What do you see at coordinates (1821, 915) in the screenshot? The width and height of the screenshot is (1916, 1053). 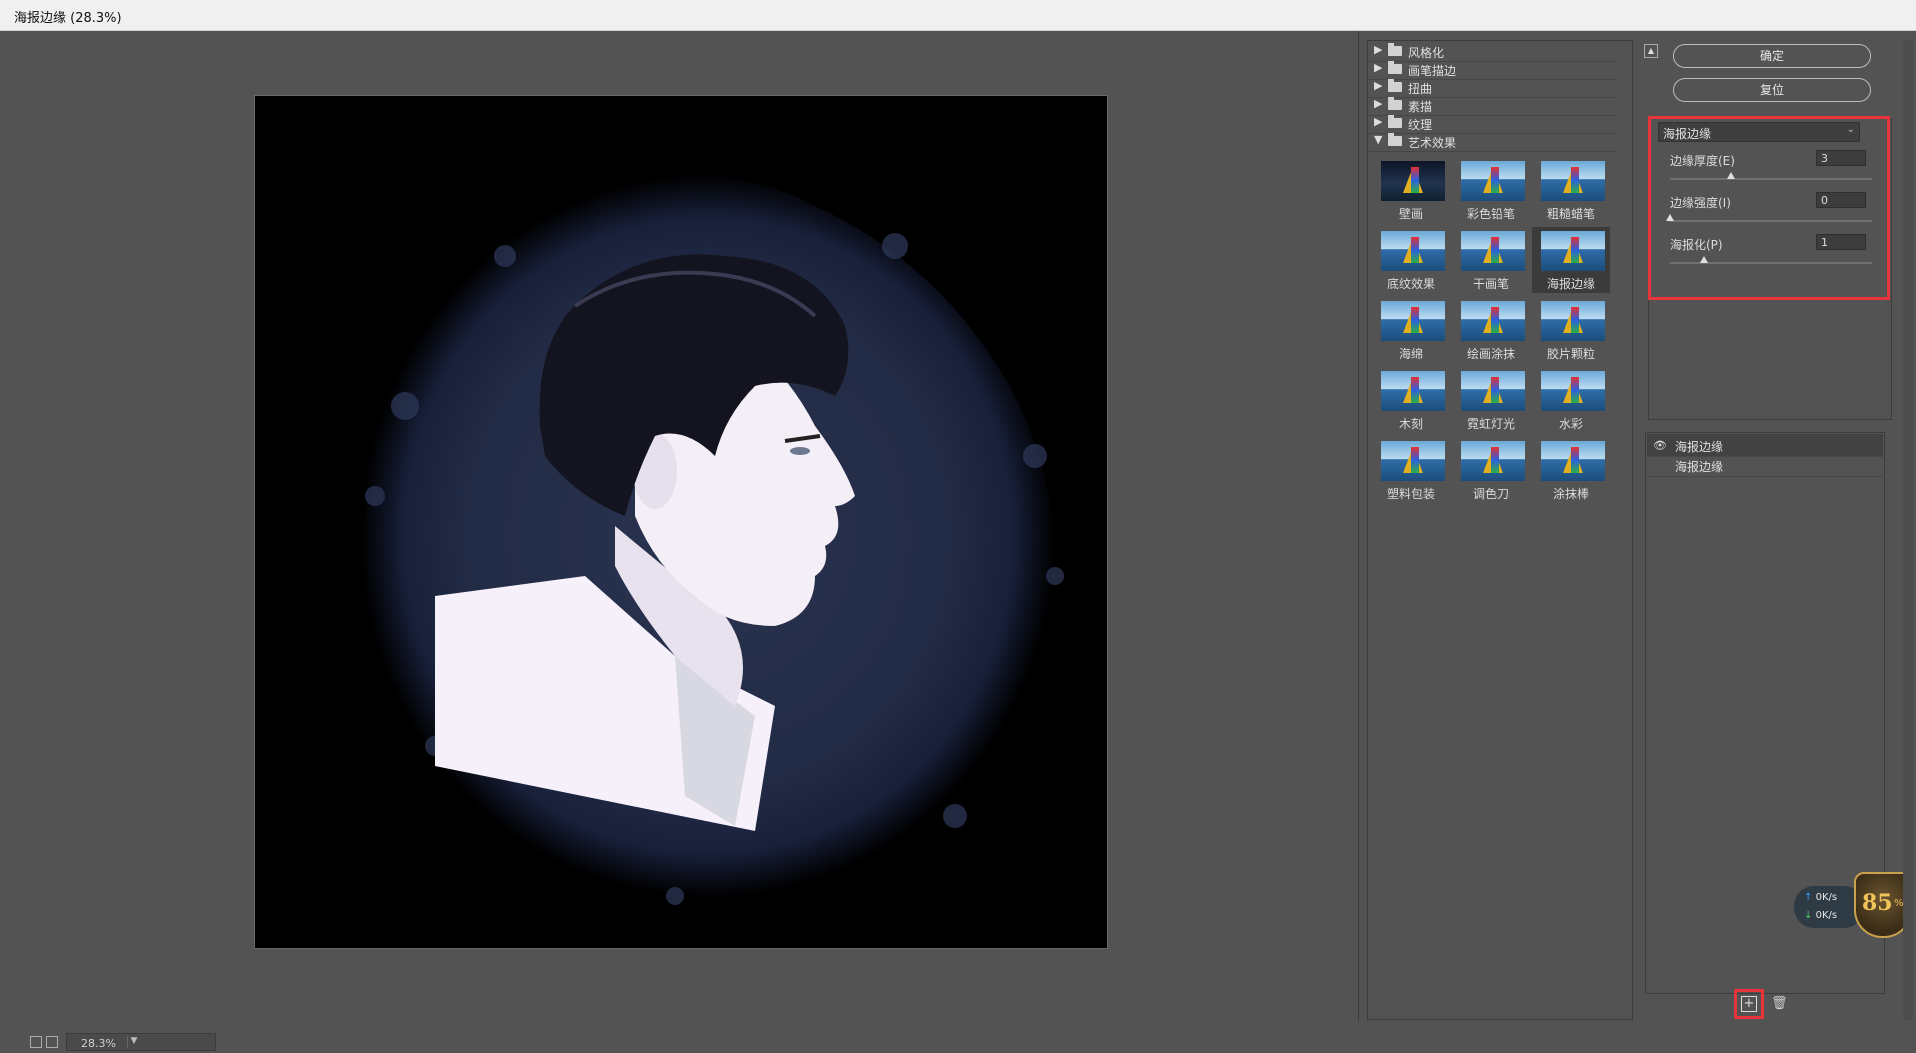 I see `download-speed: ↓ 0K/s` at bounding box center [1821, 915].